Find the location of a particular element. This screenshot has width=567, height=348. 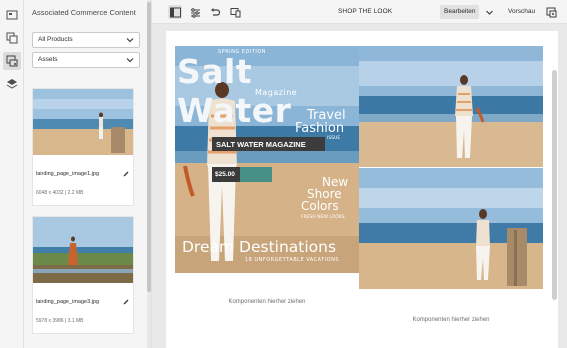

panel-title: Associated Commerce Content is located at coordinates (84, 12).